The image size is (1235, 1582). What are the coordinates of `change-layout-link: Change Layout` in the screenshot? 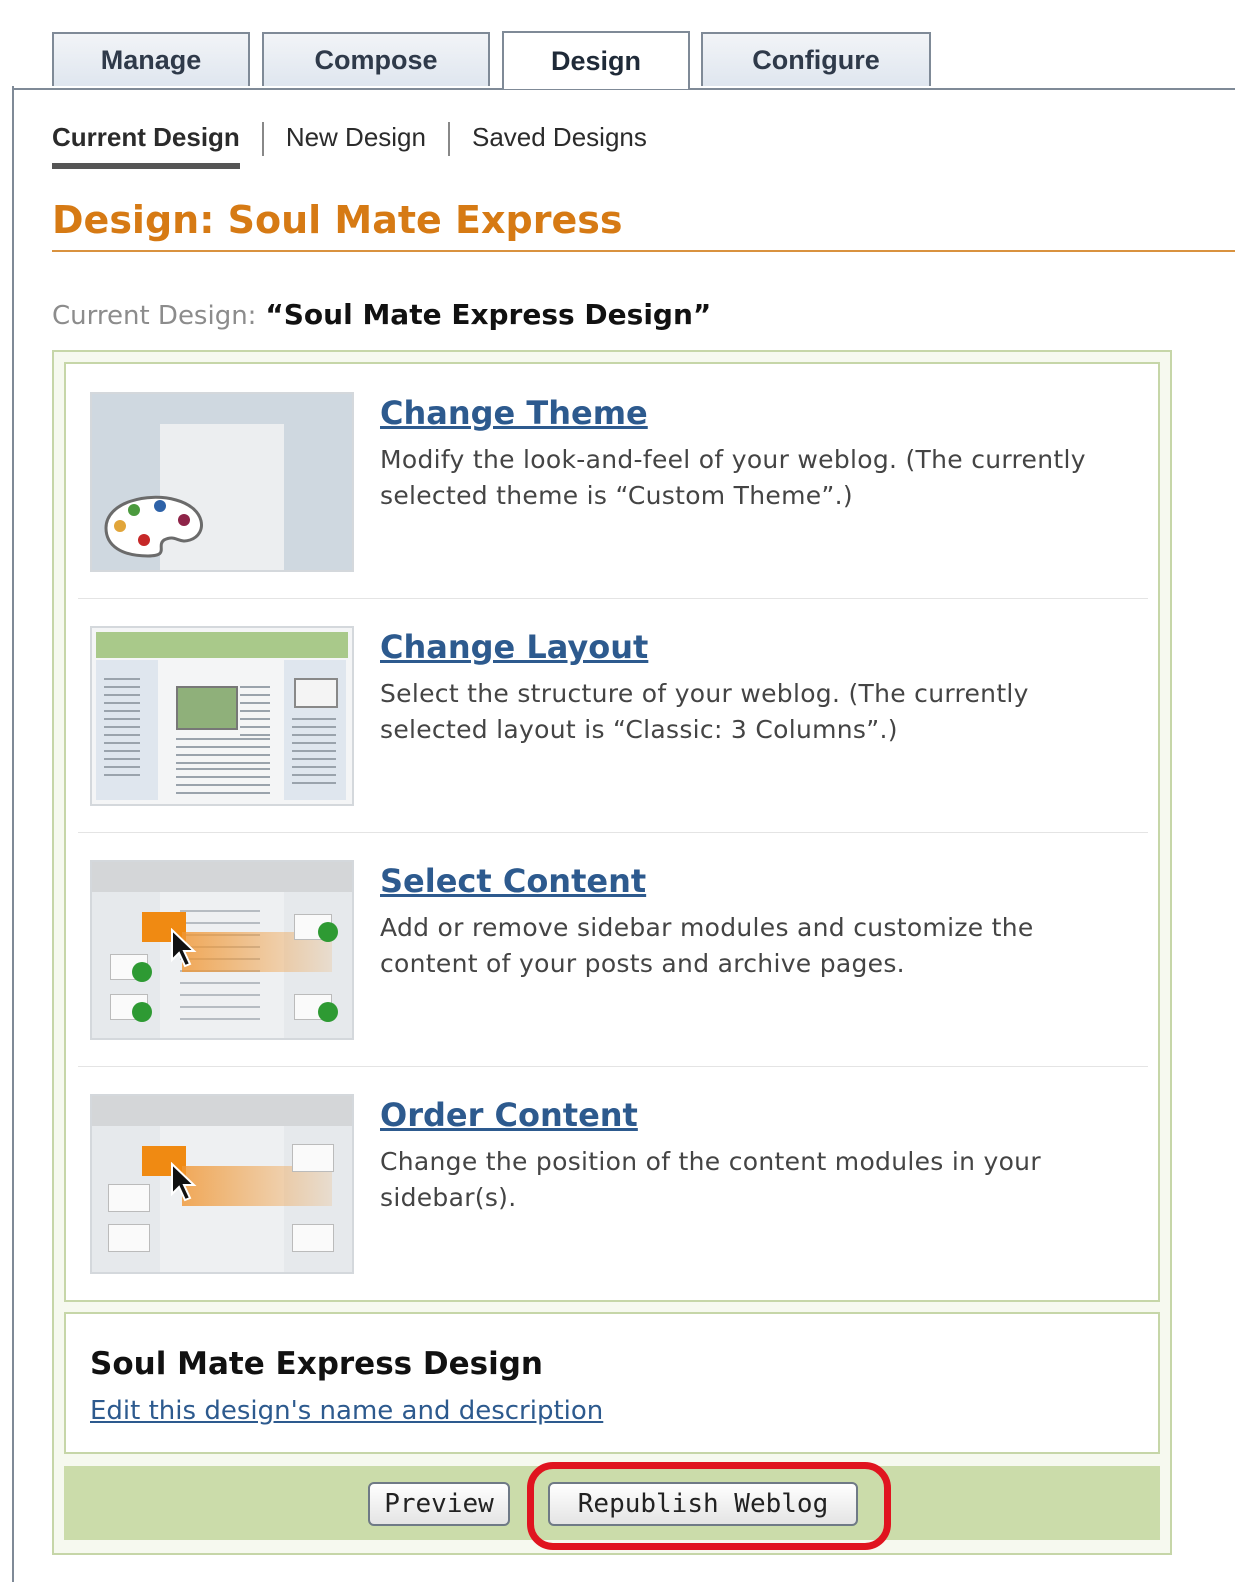 It's located at (514, 647).